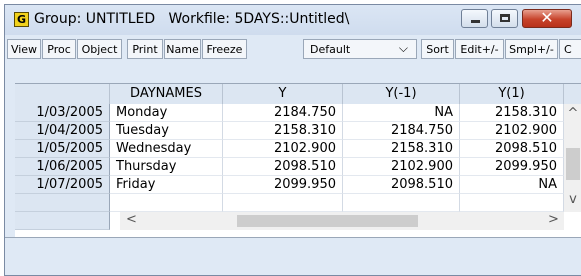  Describe the element at coordinates (166, 167) in the screenshot. I see `table-cell: Thursday` at that location.